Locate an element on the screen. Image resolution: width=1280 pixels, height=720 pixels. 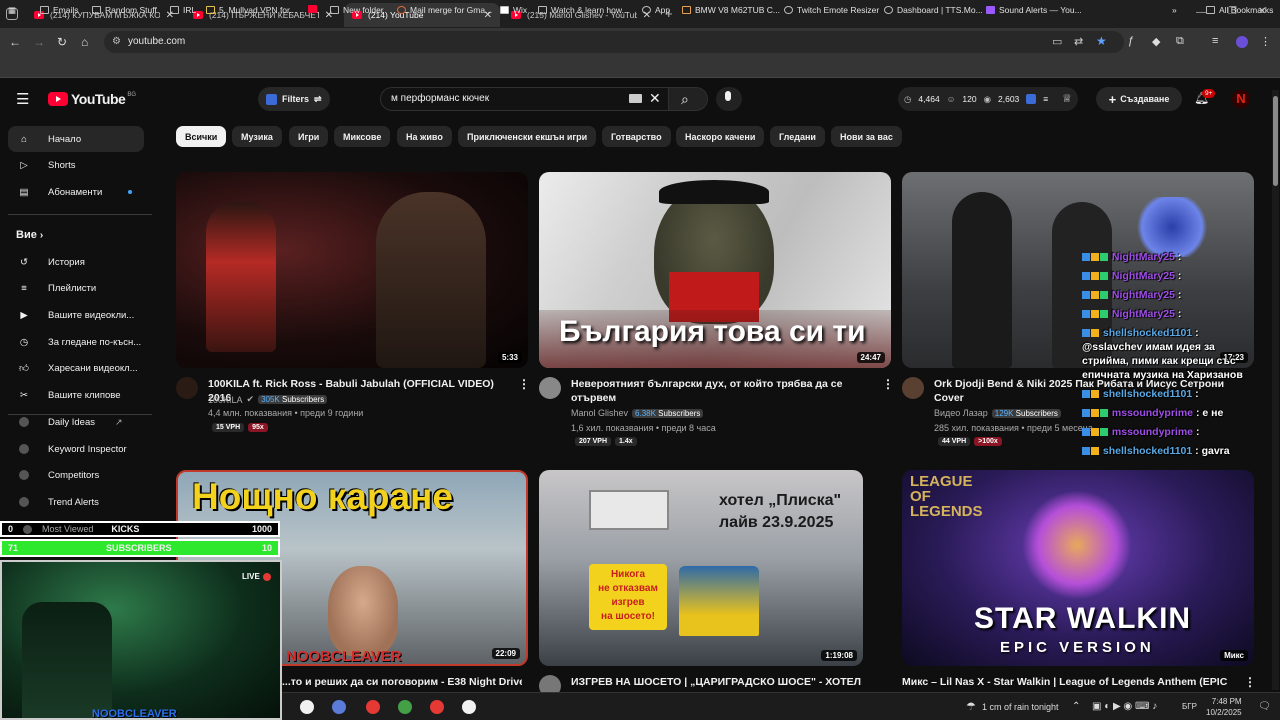
chip-music: Музика is located at coordinates (257, 136).